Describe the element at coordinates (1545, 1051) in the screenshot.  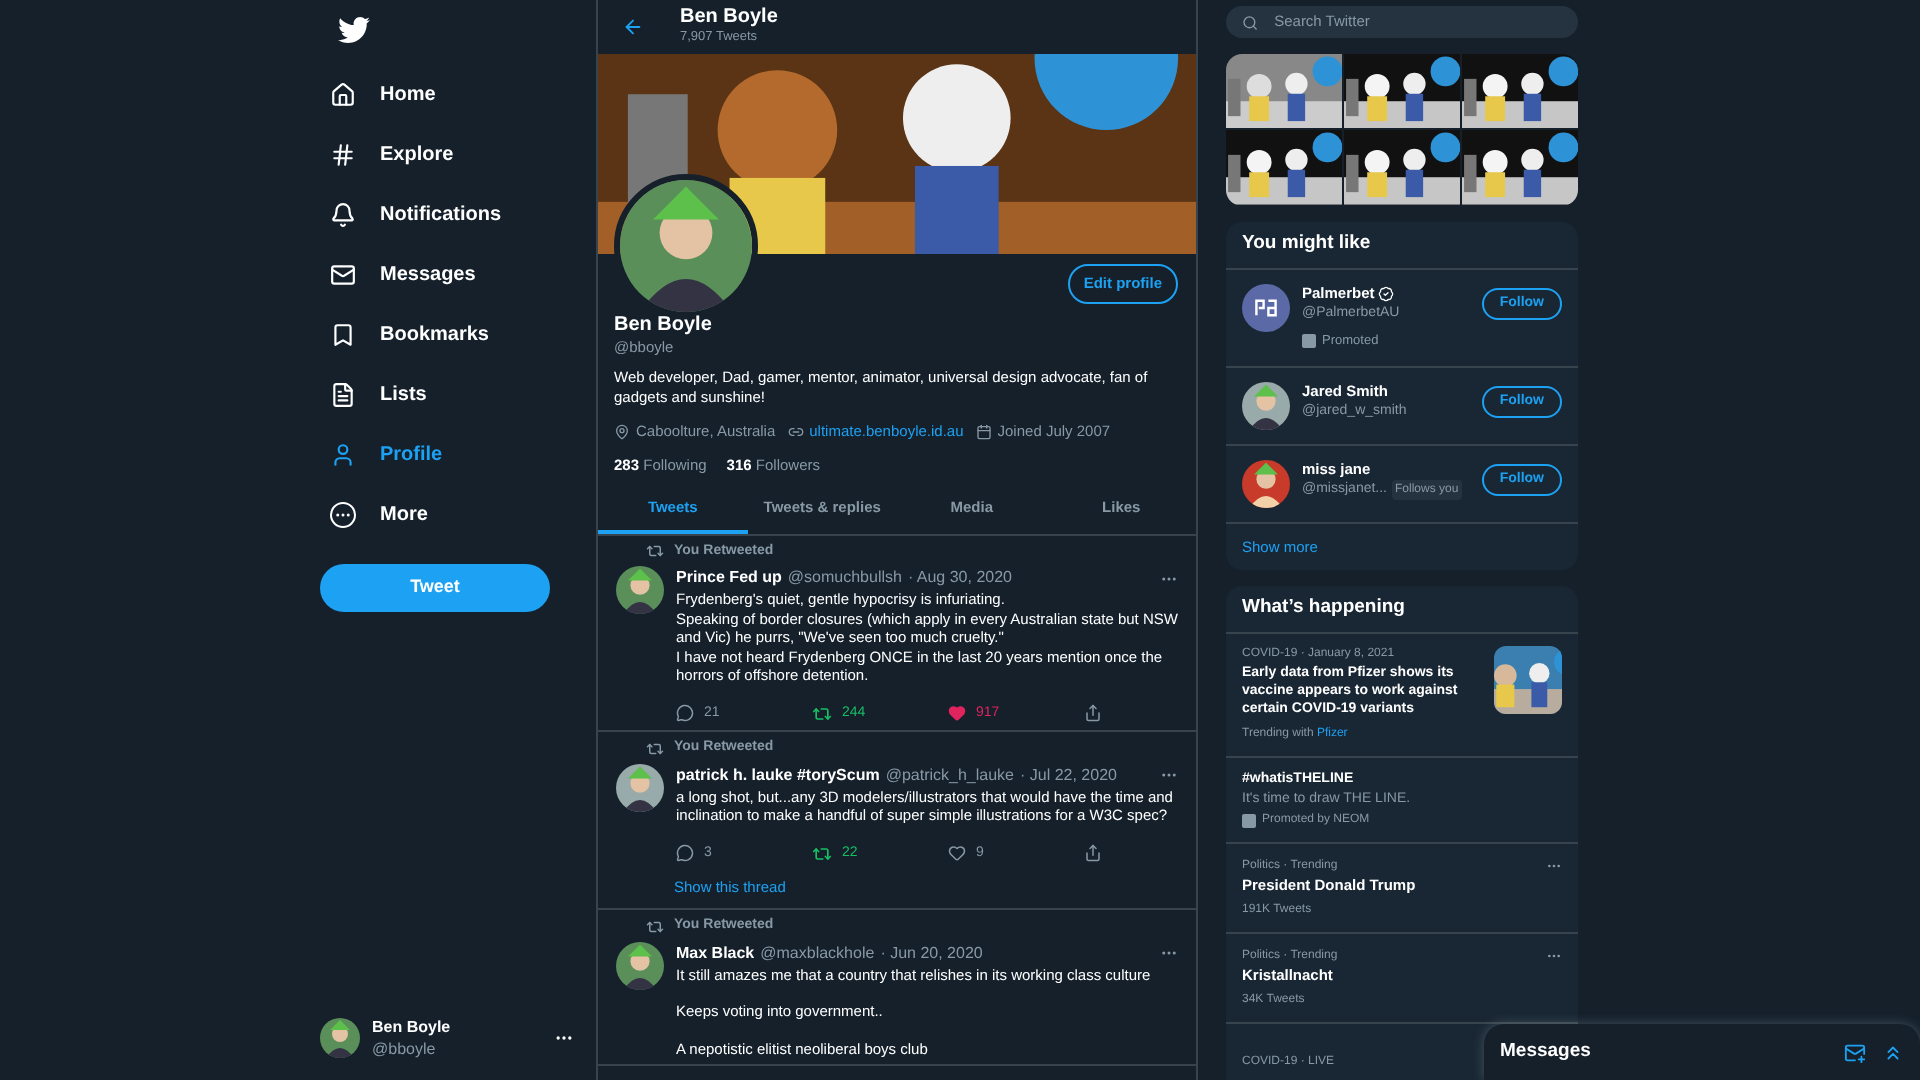
I see `drawer-title: Messages` at that location.